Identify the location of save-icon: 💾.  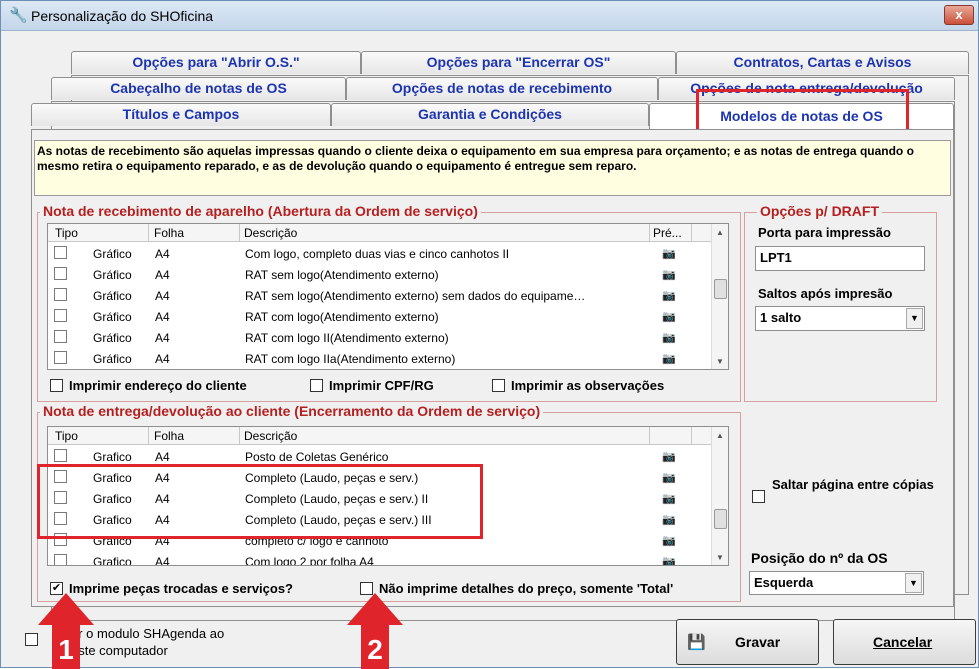
(696, 642).